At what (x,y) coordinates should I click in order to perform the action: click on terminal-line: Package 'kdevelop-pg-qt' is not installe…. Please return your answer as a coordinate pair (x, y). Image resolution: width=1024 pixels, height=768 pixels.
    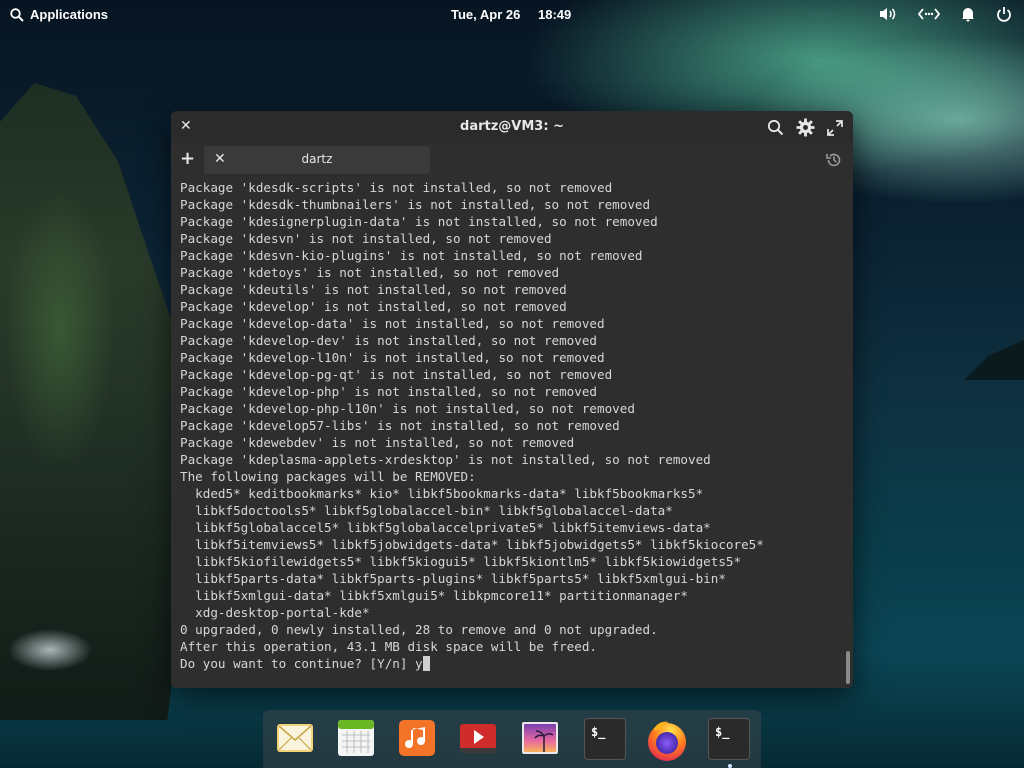
    Looking at the image, I should click on (396, 374).